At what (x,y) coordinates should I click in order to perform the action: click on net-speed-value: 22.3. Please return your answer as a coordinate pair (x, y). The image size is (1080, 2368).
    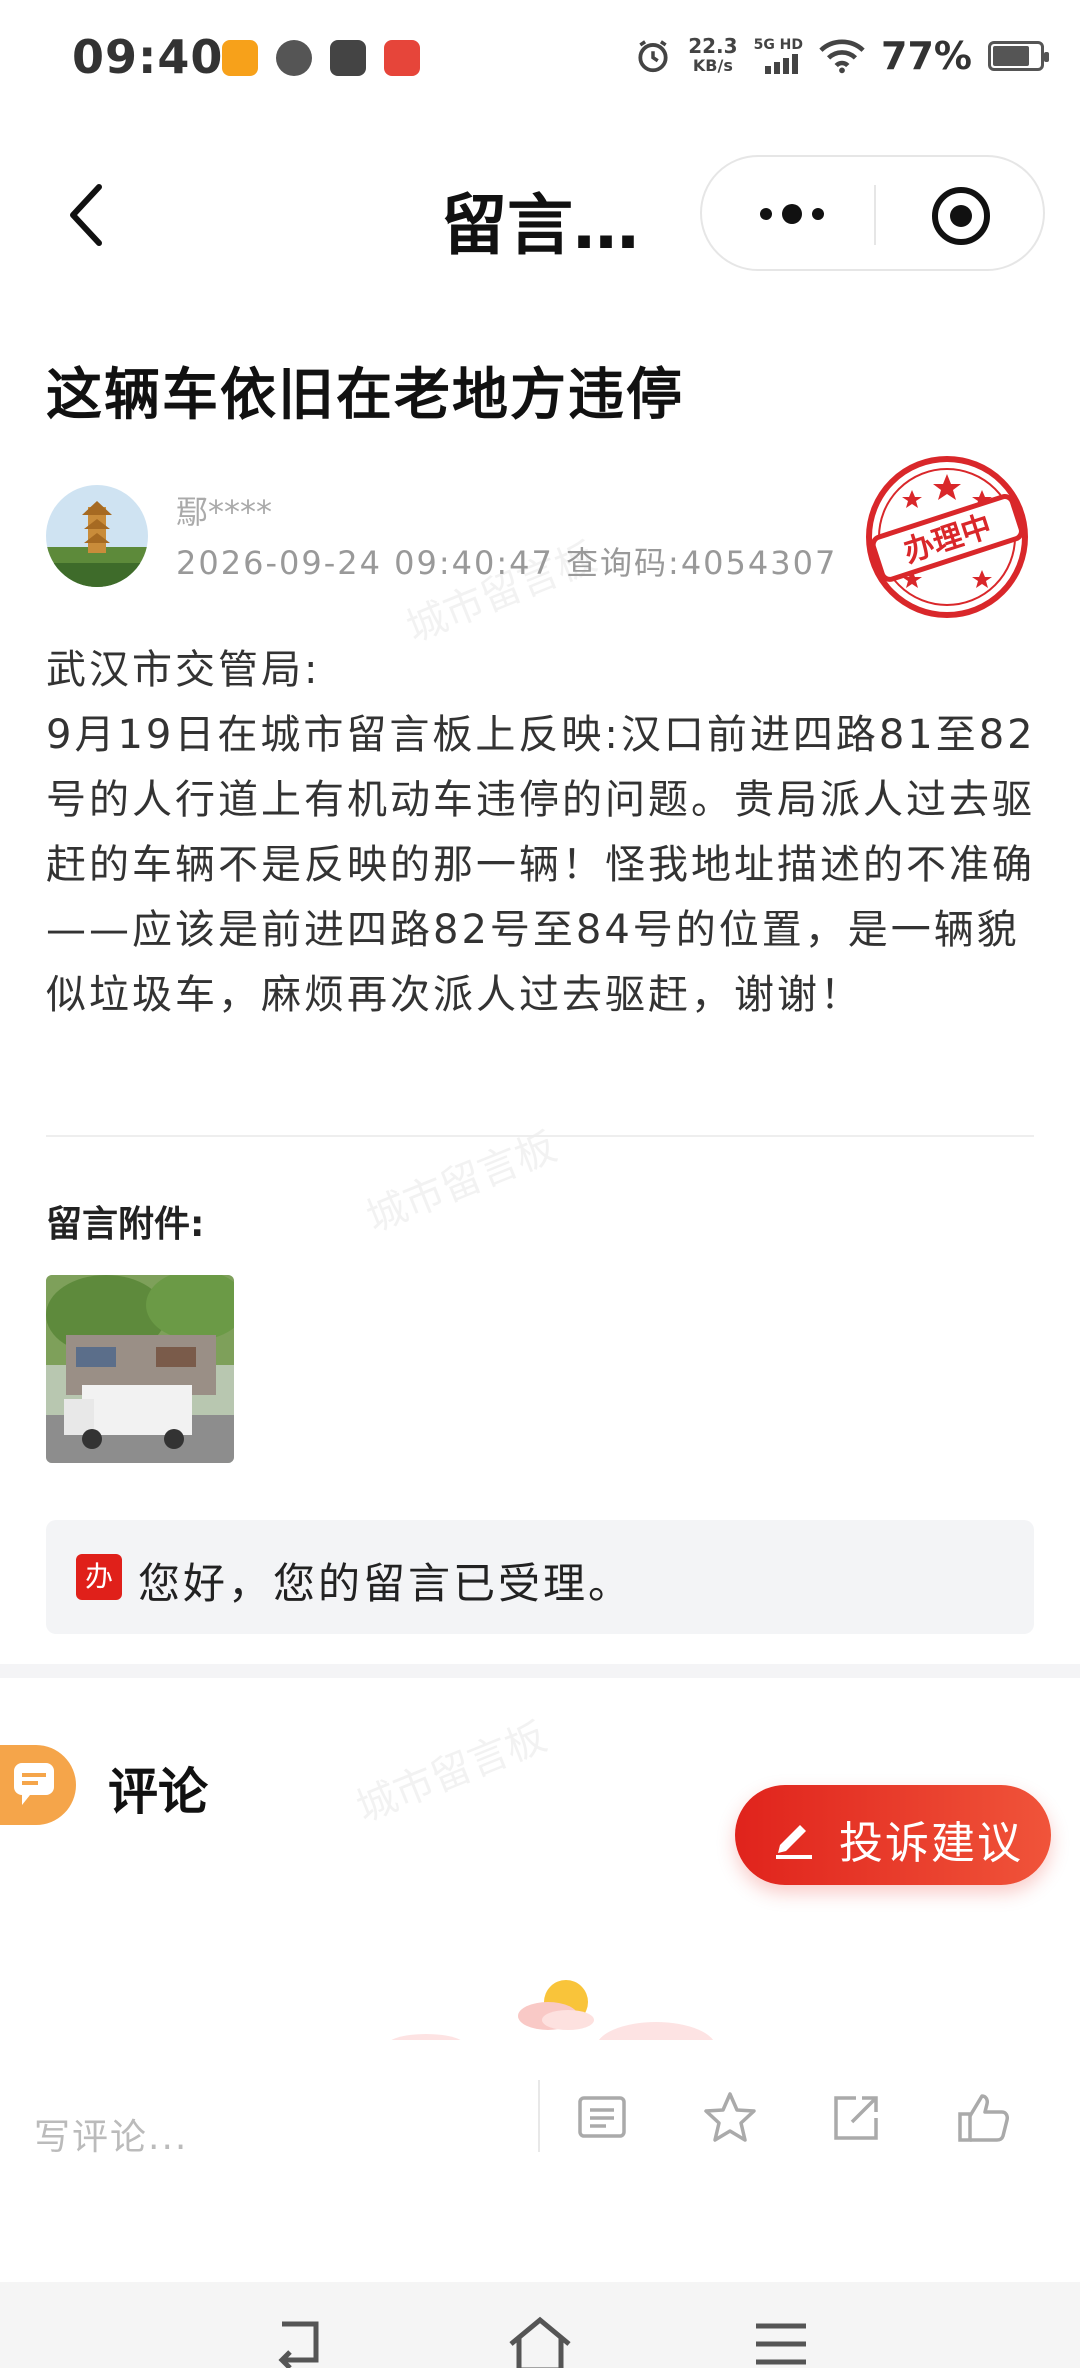
    Looking at the image, I should click on (713, 46).